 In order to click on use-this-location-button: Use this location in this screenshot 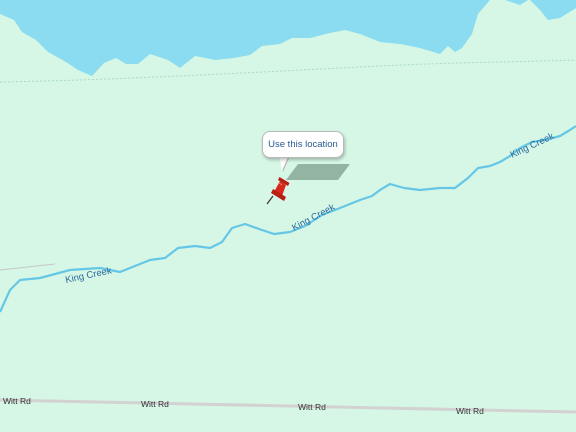, I will do `click(303, 144)`.